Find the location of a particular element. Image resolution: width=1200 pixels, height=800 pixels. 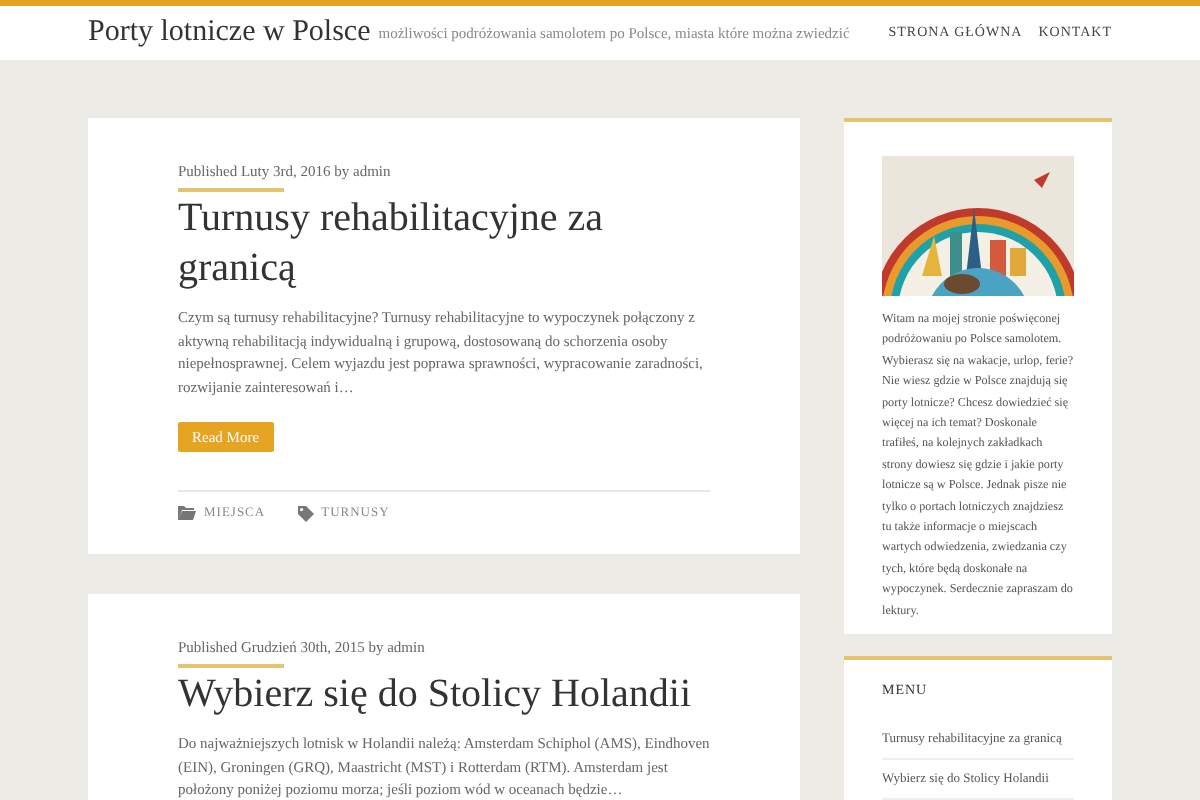

post-title: Turnusy rehabilitacyjne za granicą is located at coordinates (444, 244).